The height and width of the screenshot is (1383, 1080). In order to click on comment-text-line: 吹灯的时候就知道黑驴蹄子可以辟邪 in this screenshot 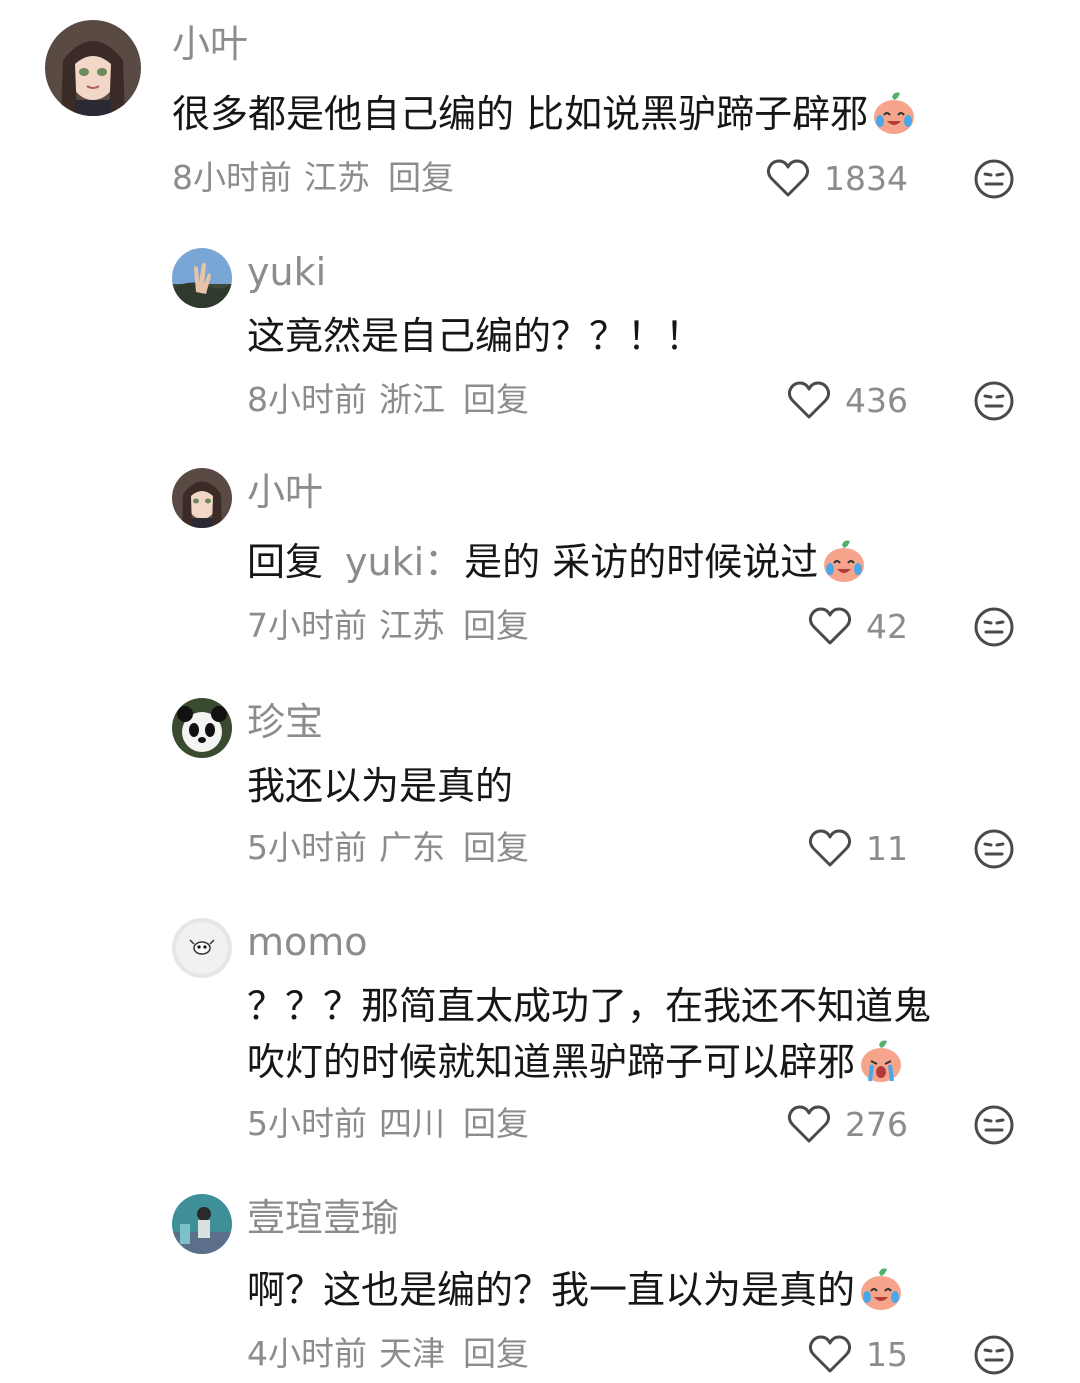, I will do `click(589, 1062)`.